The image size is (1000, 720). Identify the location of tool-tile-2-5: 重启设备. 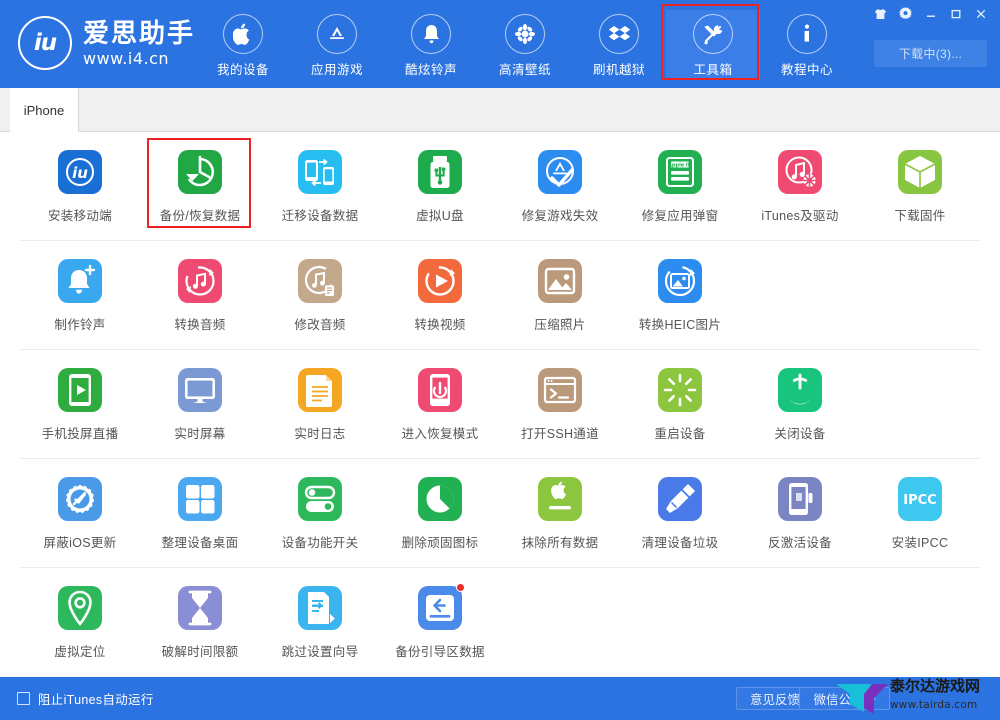
(680, 410).